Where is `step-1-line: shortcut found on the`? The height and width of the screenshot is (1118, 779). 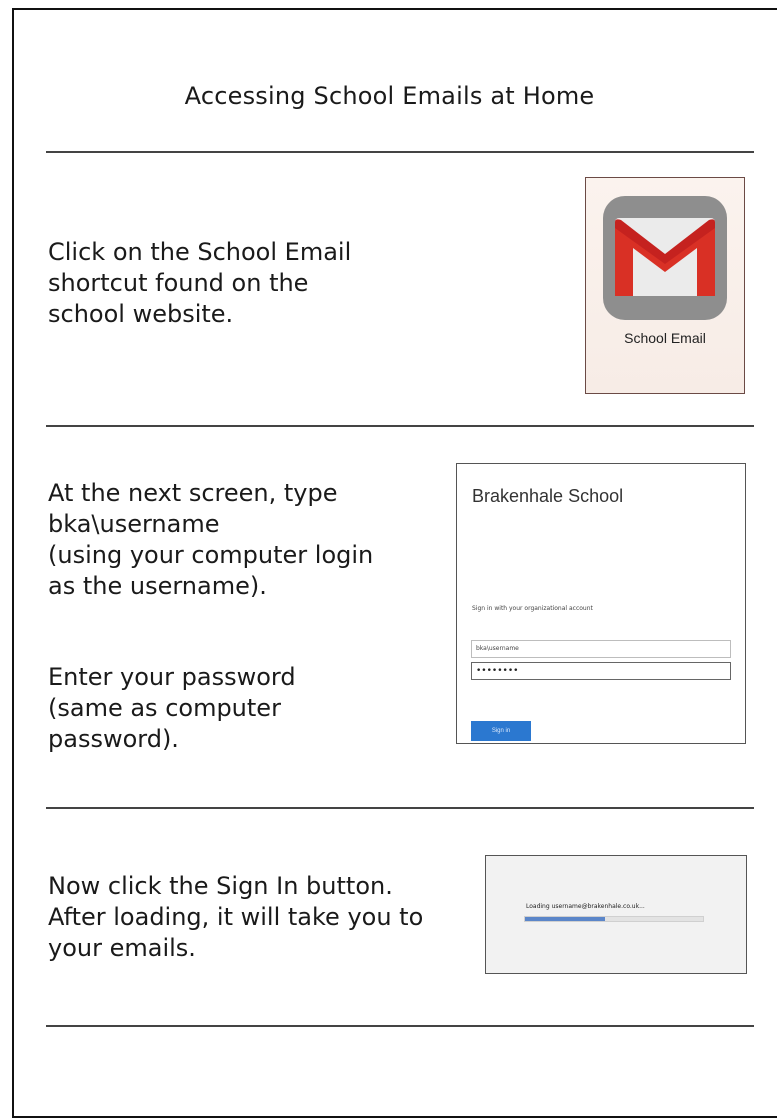
step-1-line: shortcut found on the is located at coordinates (178, 283).